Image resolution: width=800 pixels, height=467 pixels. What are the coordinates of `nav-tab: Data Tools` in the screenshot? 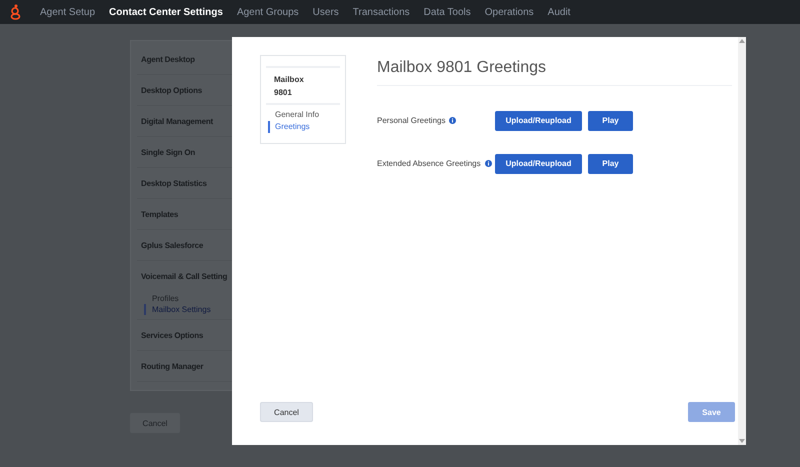 It's located at (447, 12).